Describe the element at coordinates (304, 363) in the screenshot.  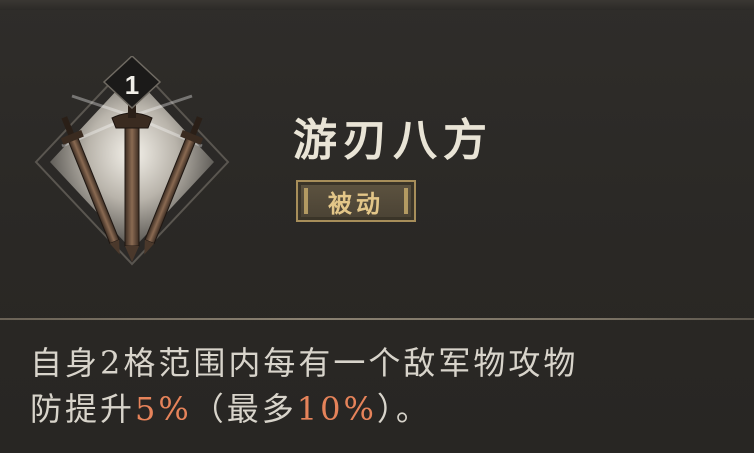
I see `description-line-1: 自身2格范围内每有一个敌军物攻物` at that location.